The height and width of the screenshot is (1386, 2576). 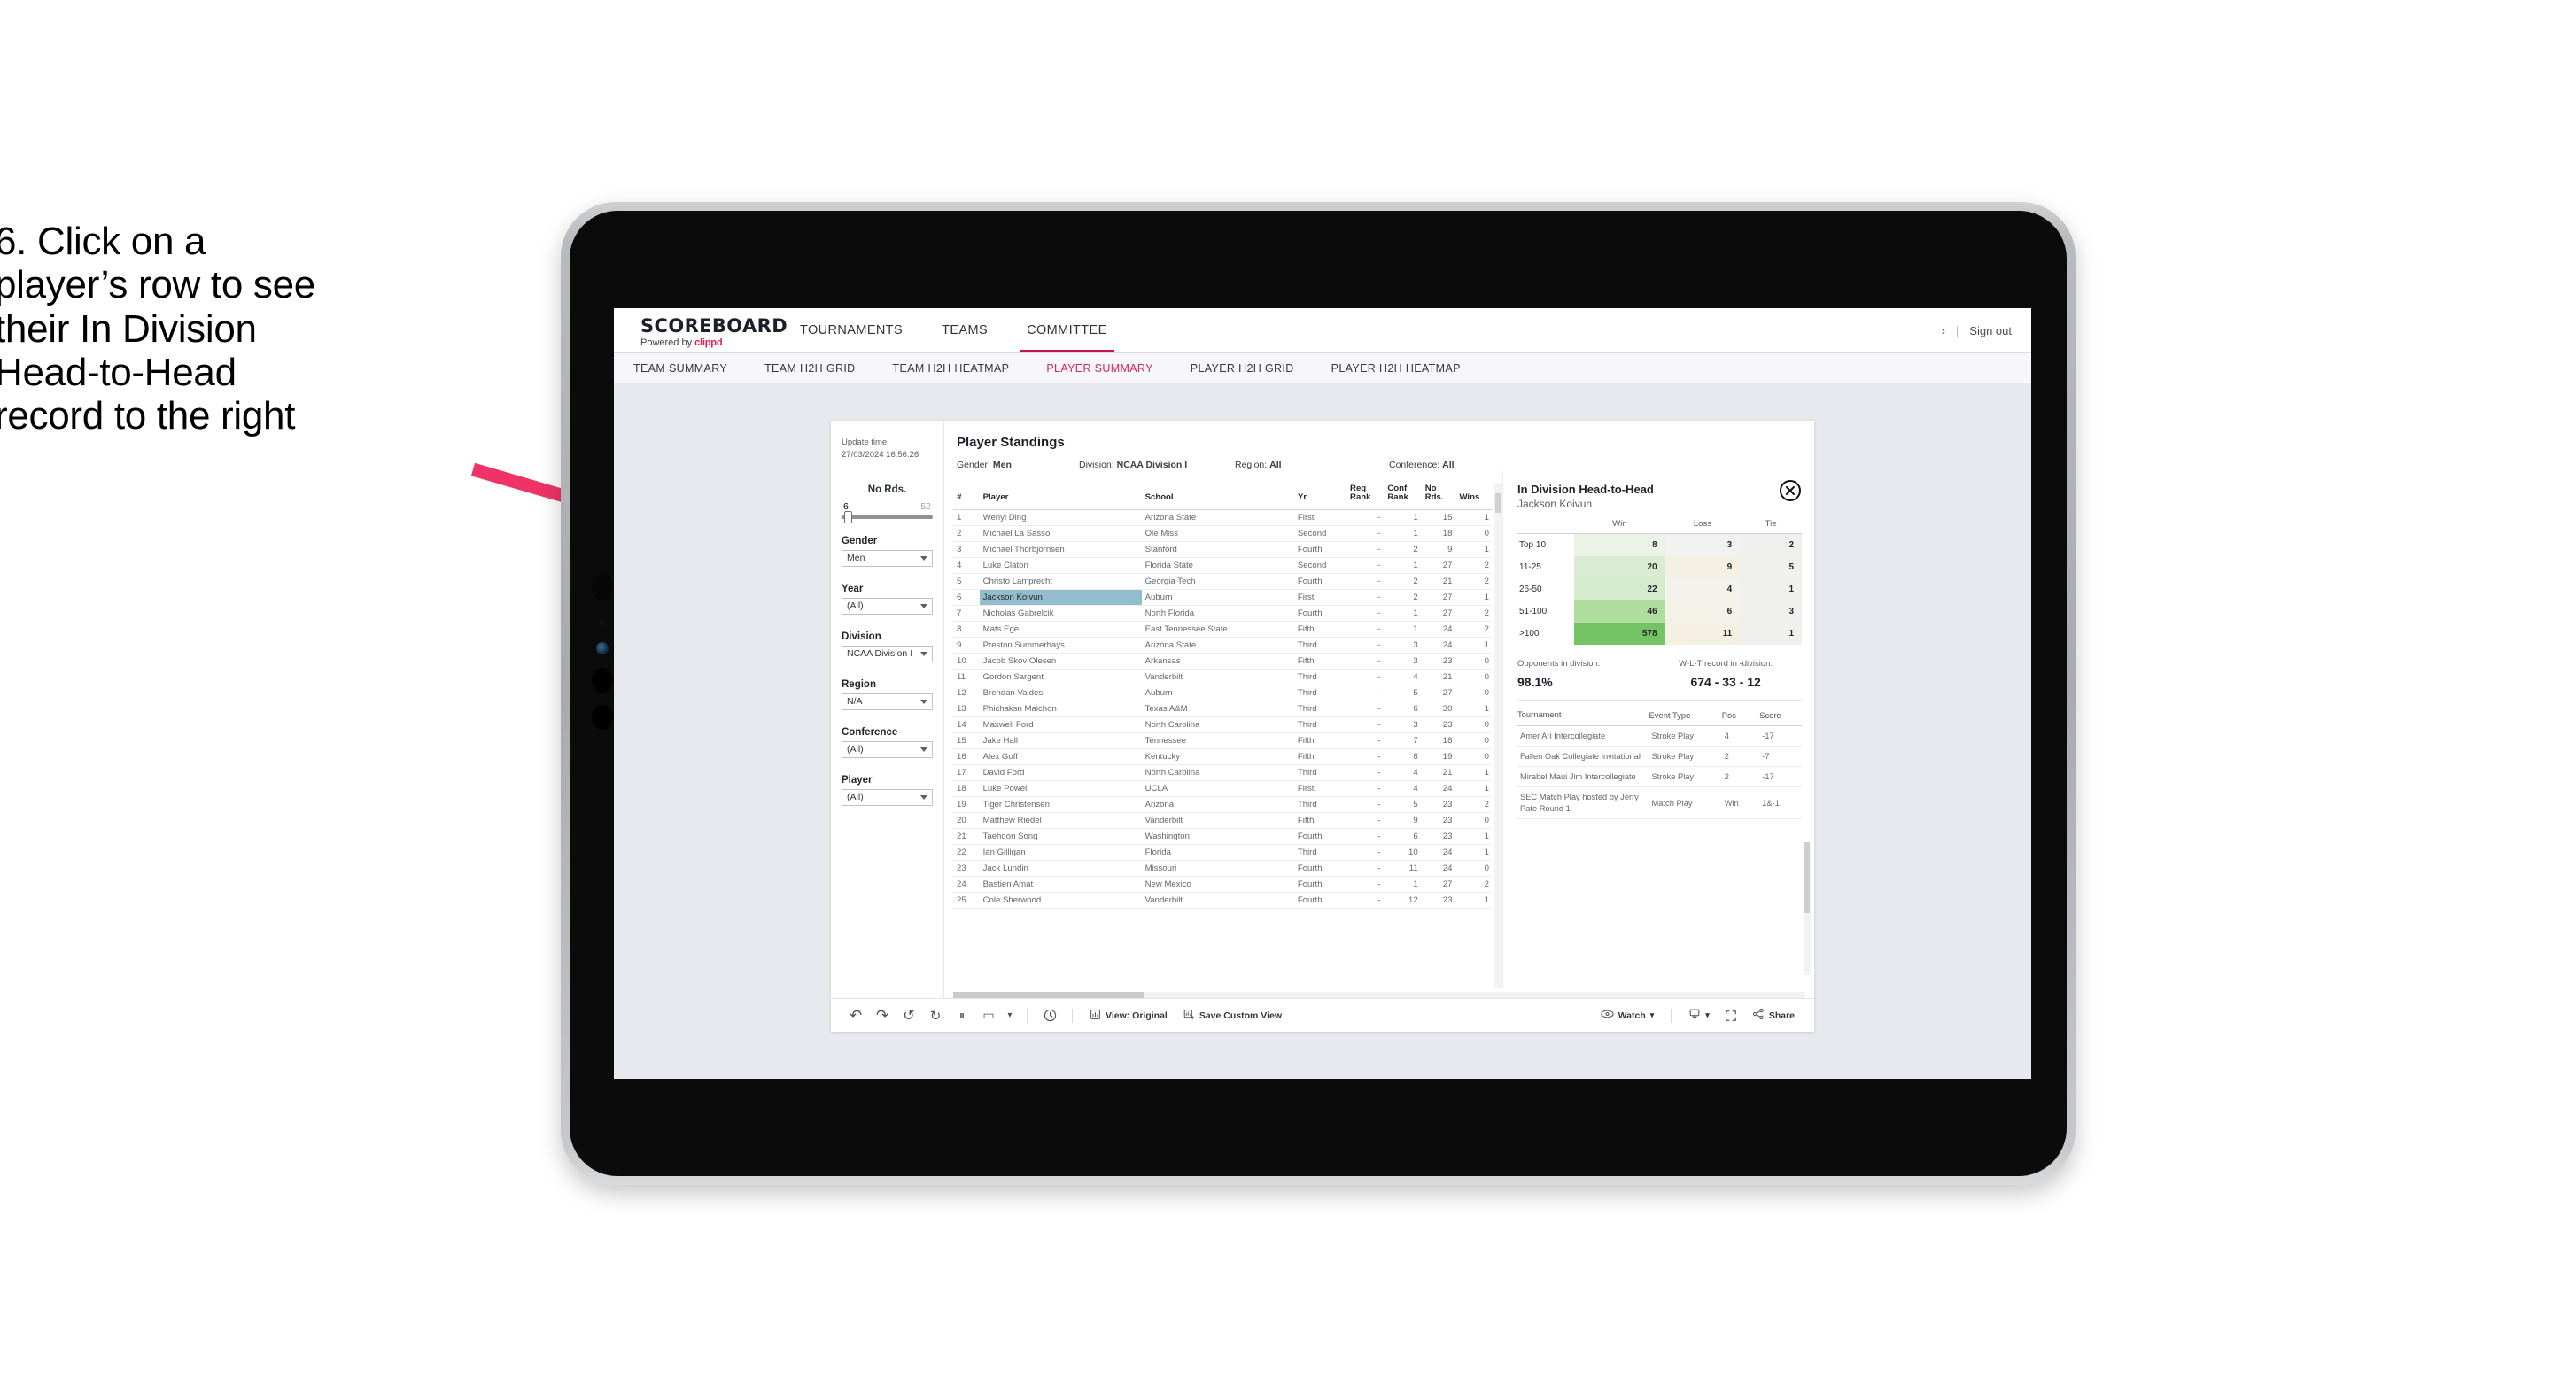 What do you see at coordinates (1010, 1016) in the screenshot?
I see `chevron-down-icon: ▾` at bounding box center [1010, 1016].